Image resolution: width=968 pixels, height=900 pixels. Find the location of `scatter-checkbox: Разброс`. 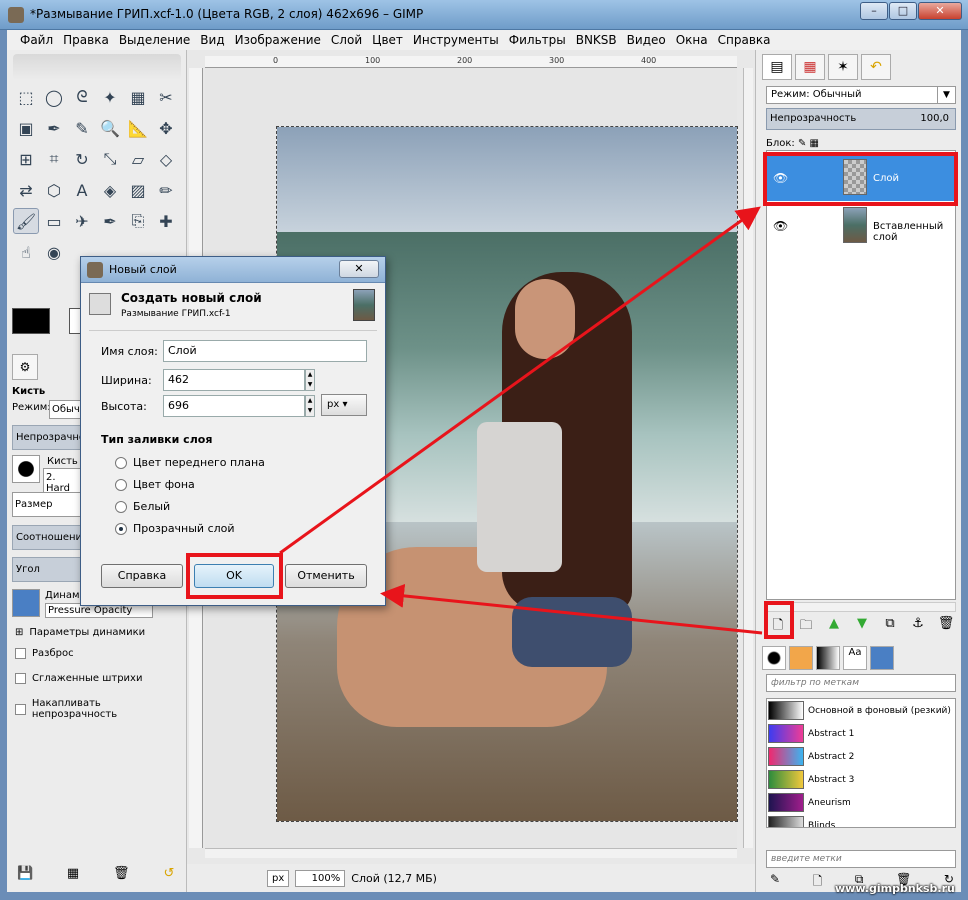

scatter-checkbox: Разброс is located at coordinates (44, 653).